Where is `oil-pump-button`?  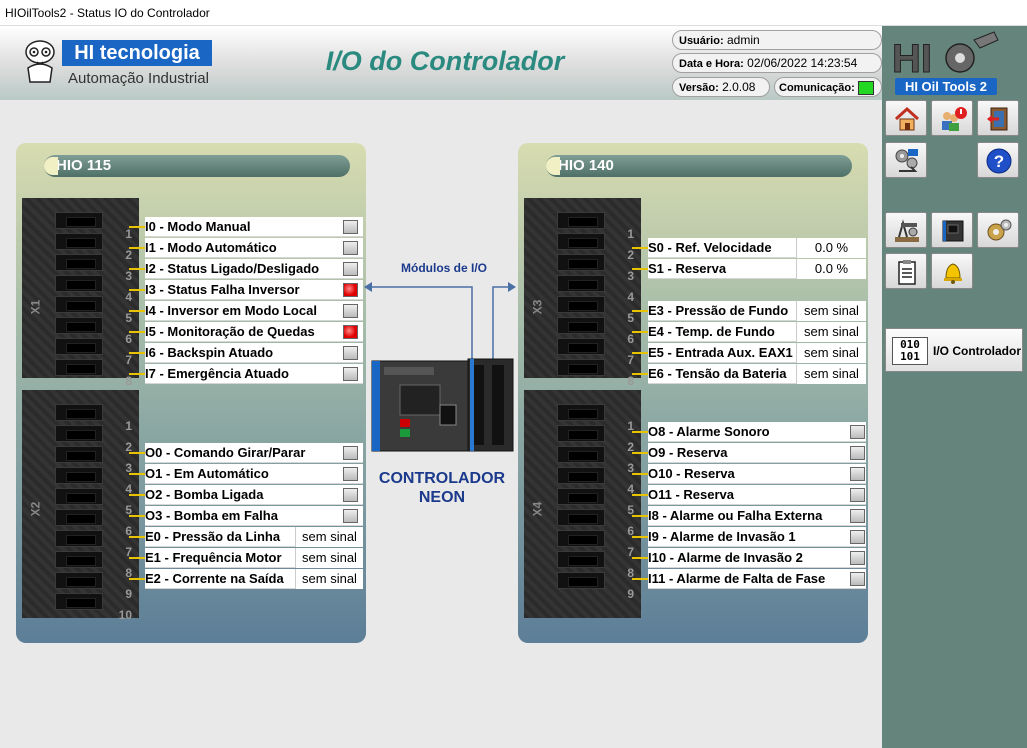 oil-pump-button is located at coordinates (906, 230).